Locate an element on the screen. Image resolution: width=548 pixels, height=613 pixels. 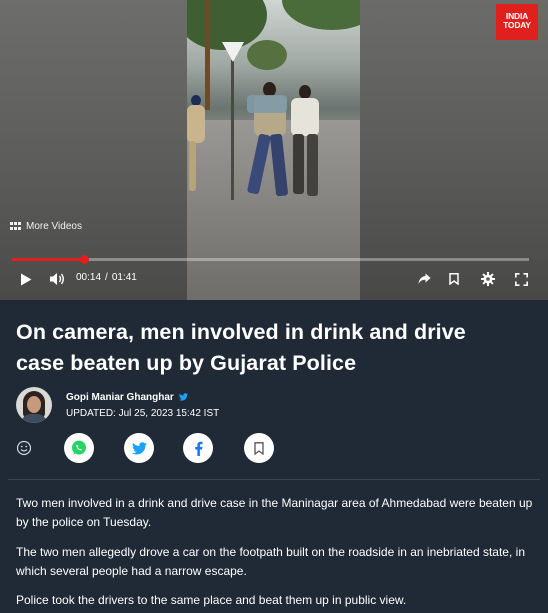
share-arrow-icon is located at coordinates (424, 278).